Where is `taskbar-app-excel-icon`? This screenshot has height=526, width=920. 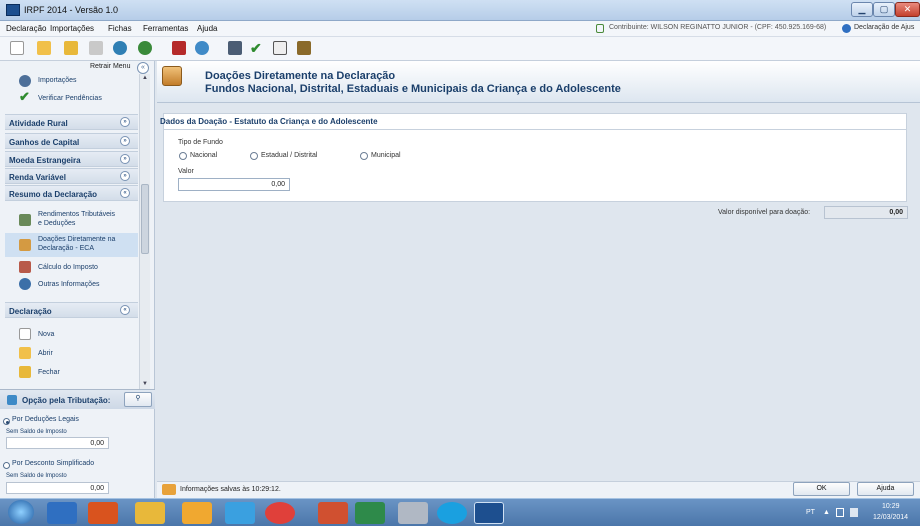
taskbar-app-excel-icon is located at coordinates (370, 513).